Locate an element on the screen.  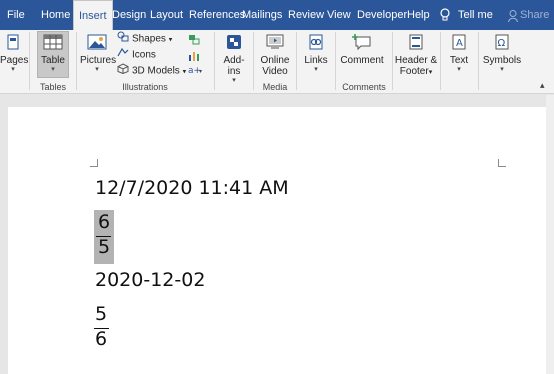
link-icon is located at coordinates (316, 43).